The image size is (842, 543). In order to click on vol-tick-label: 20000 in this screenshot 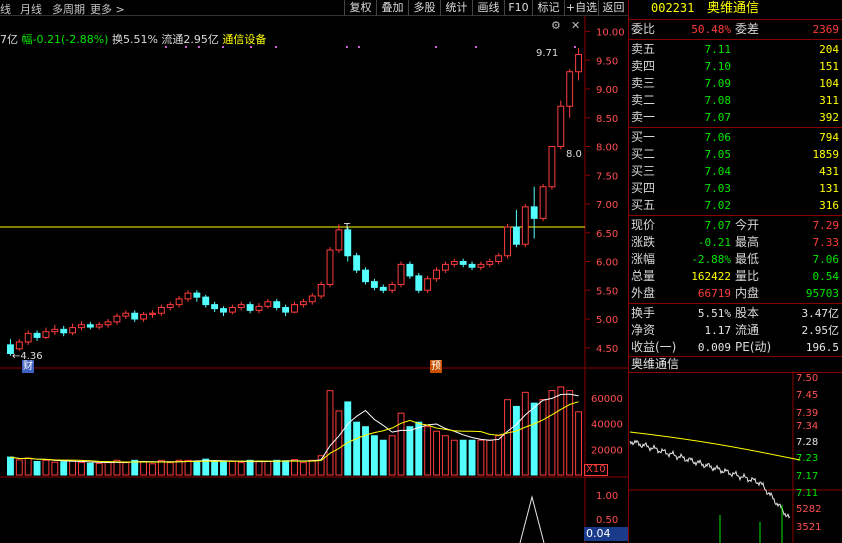, I will do `click(607, 450)`.